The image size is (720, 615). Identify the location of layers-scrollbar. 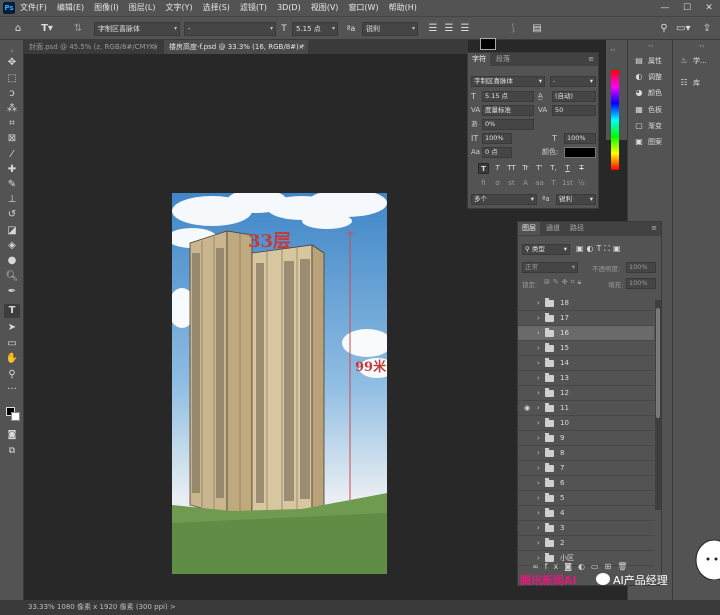
(658, 405).